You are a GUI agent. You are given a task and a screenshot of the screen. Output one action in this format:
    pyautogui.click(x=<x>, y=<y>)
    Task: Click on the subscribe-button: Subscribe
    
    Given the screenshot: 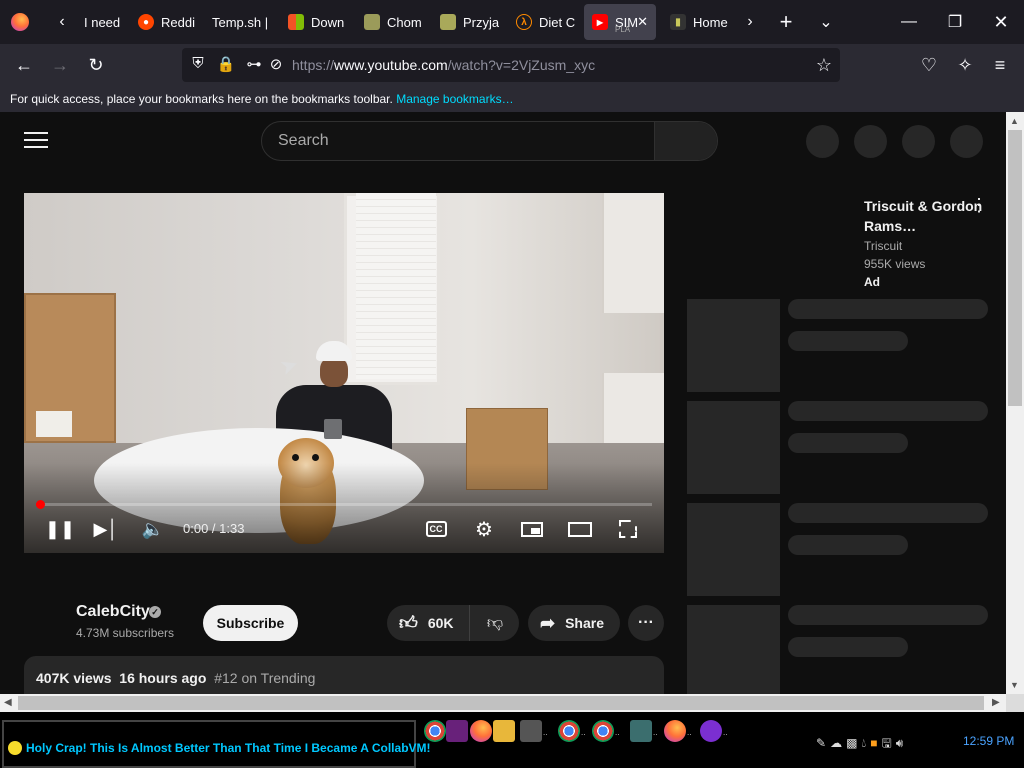 What is the action you would take?
    pyautogui.click(x=250, y=623)
    